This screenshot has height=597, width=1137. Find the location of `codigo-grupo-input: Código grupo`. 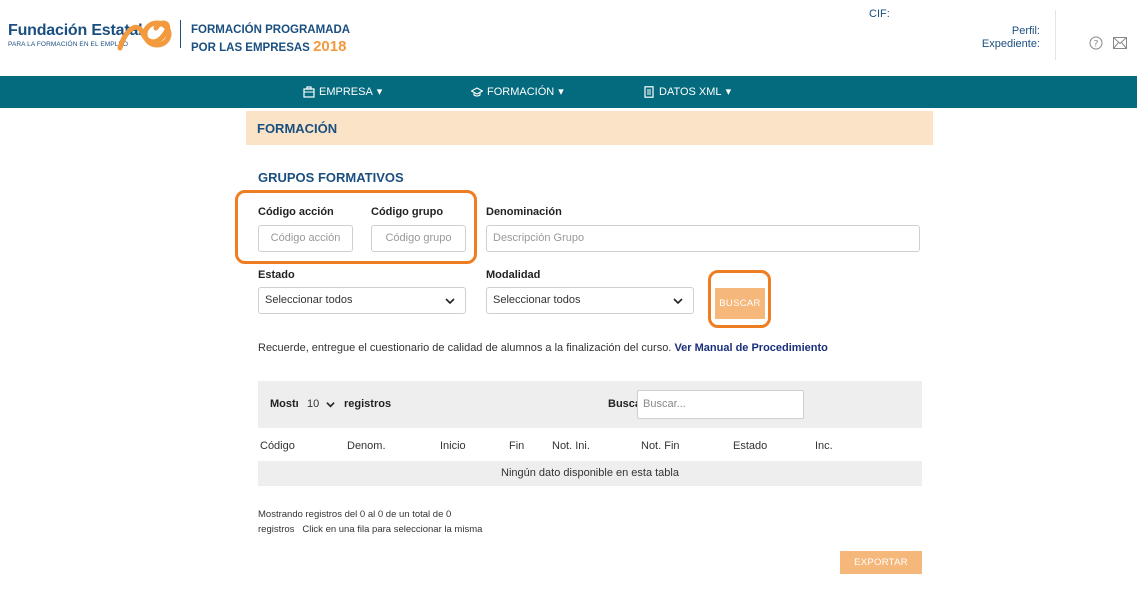

codigo-grupo-input: Código grupo is located at coordinates (418, 238).